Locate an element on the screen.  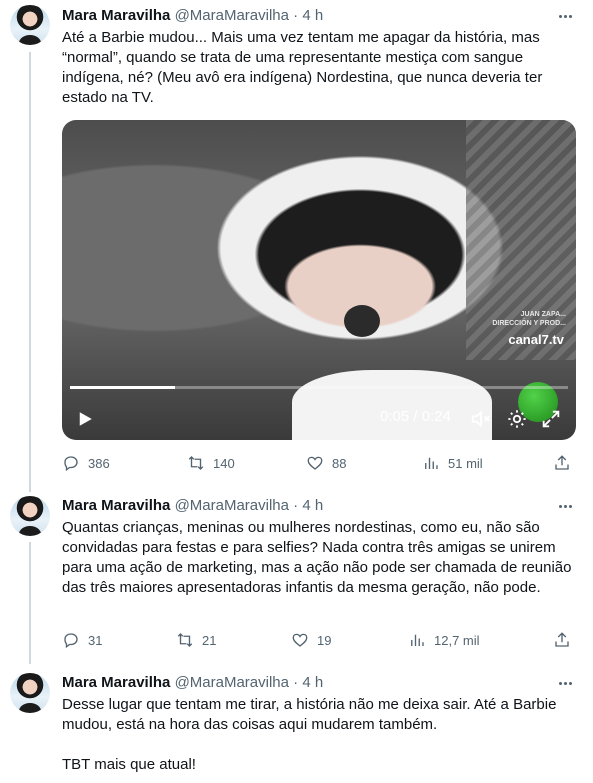
reply-button: 386 is located at coordinates (86, 463).